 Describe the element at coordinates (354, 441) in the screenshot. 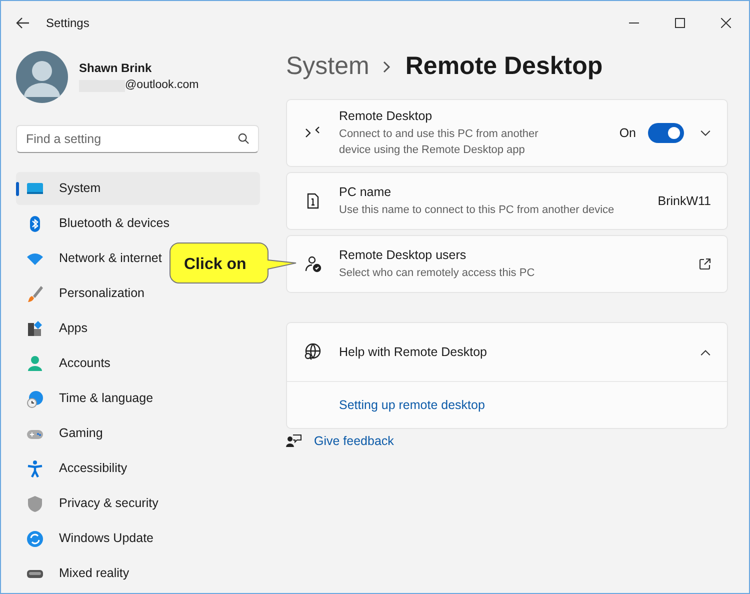

I see `feedback-link: Give feedback` at that location.